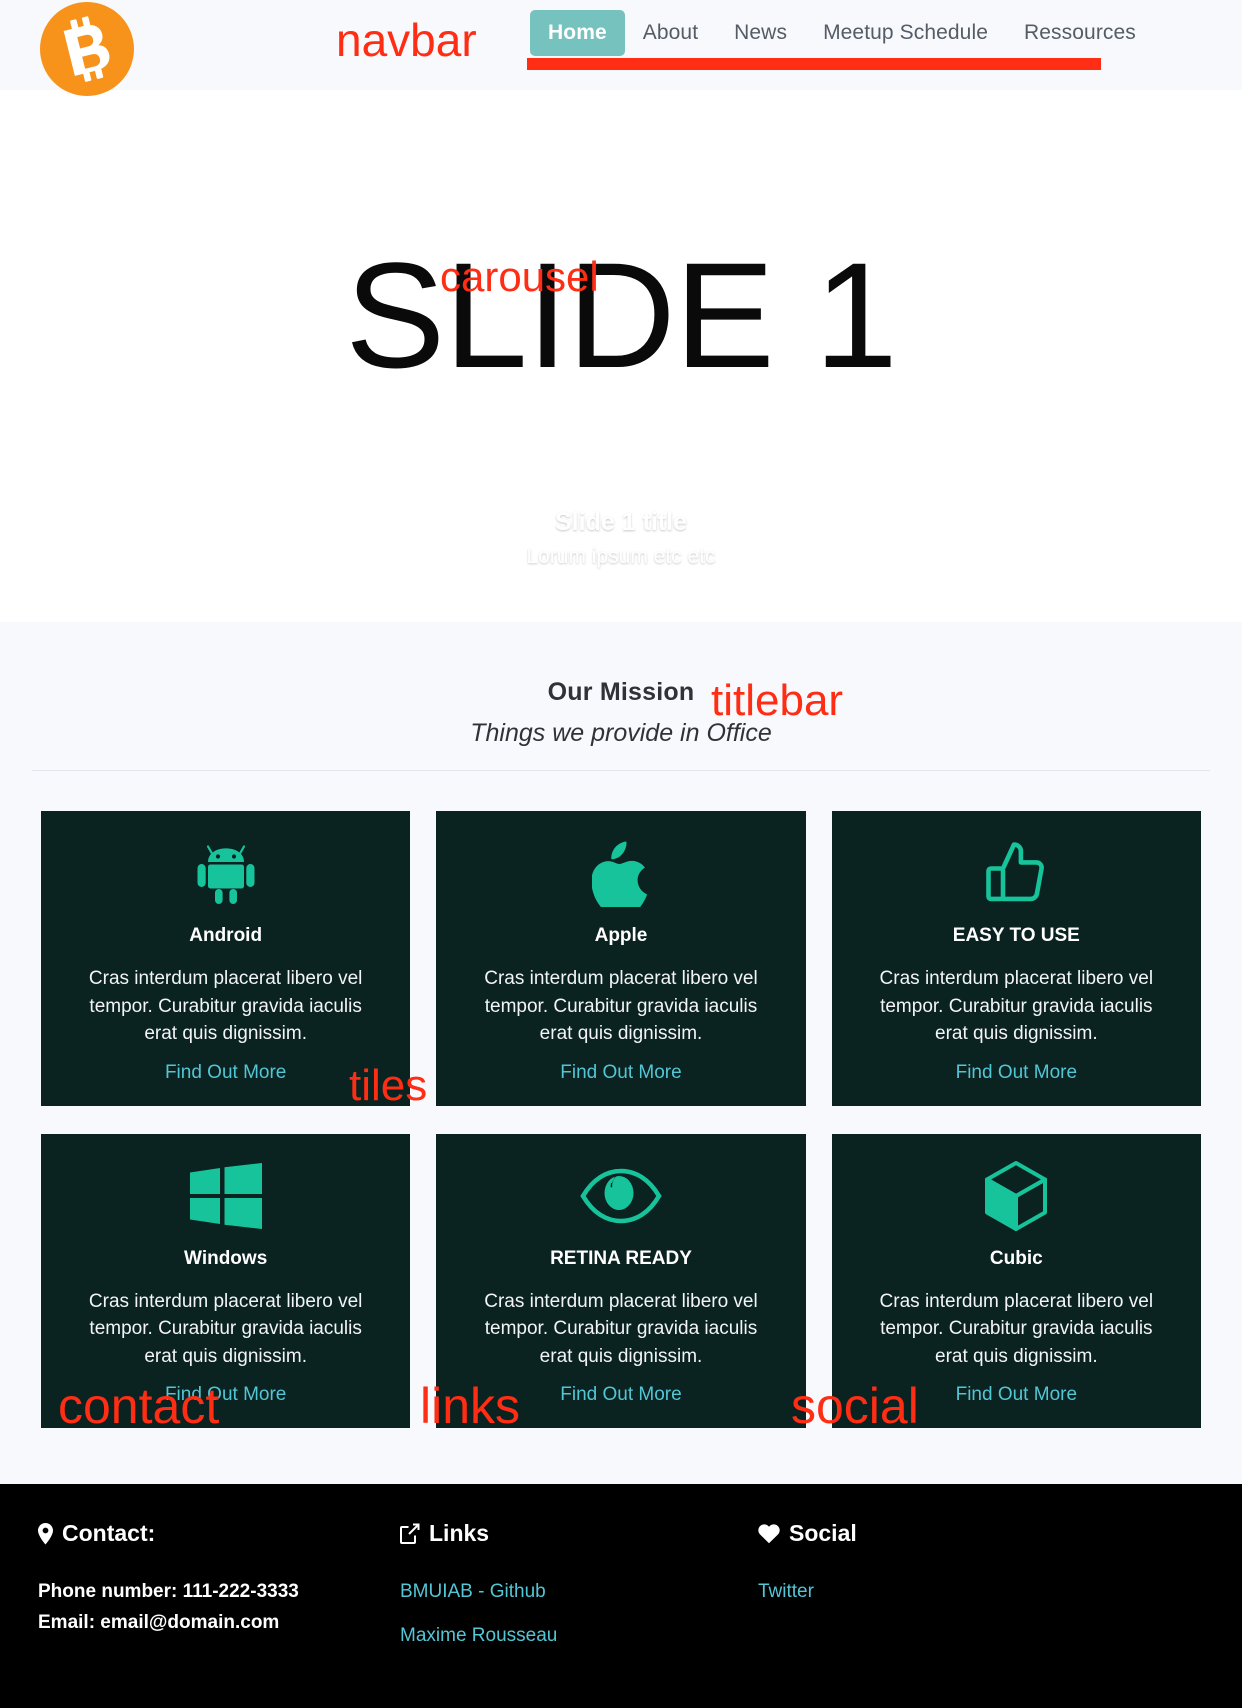 The image size is (1242, 1708). I want to click on footer-link-maxime-rousseau: Maxime Rousseau, so click(579, 1636).